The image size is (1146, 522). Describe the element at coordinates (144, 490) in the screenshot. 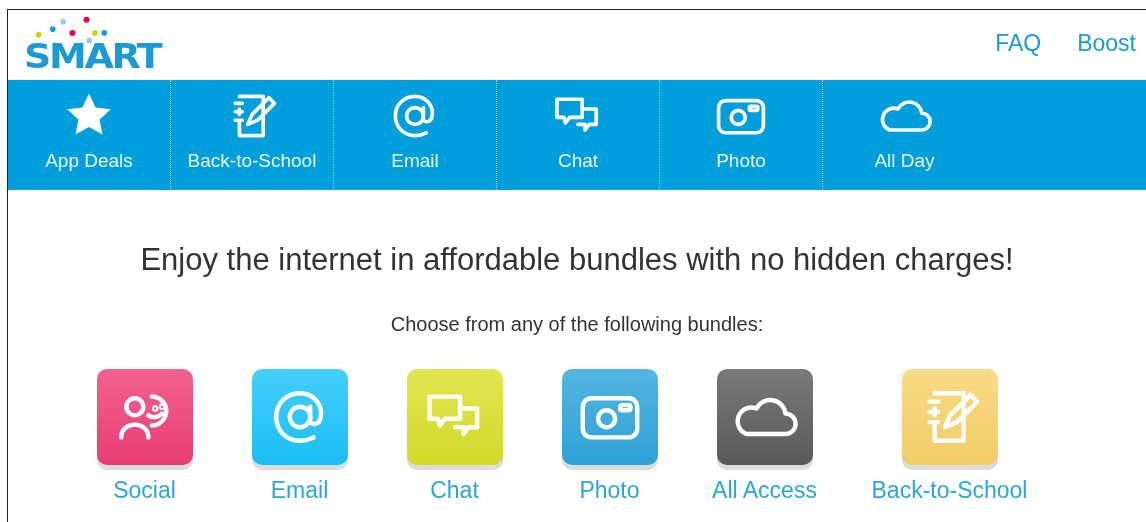

I see `bundle-link: Social` at that location.